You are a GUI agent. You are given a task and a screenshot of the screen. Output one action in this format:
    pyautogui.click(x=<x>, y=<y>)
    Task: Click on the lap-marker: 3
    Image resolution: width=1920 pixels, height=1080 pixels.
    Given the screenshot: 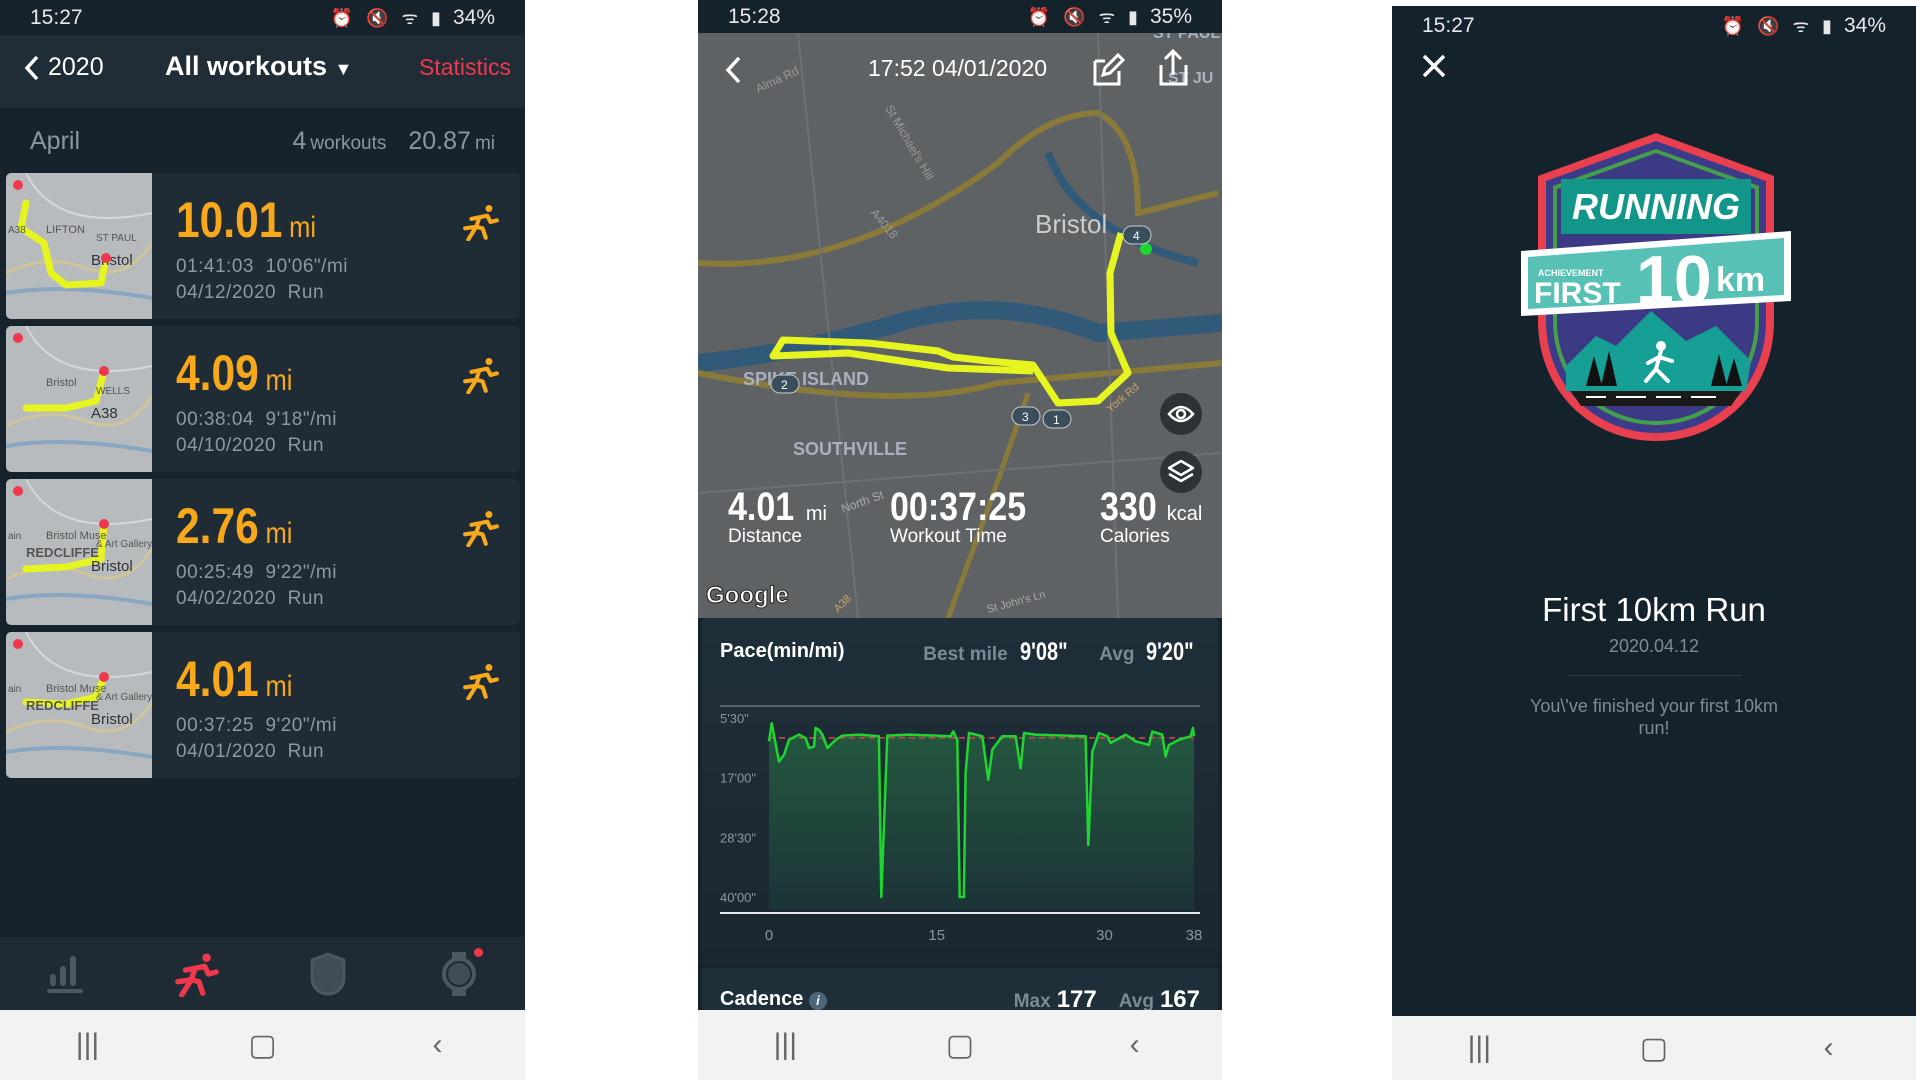 What is the action you would take?
    pyautogui.click(x=1026, y=416)
    